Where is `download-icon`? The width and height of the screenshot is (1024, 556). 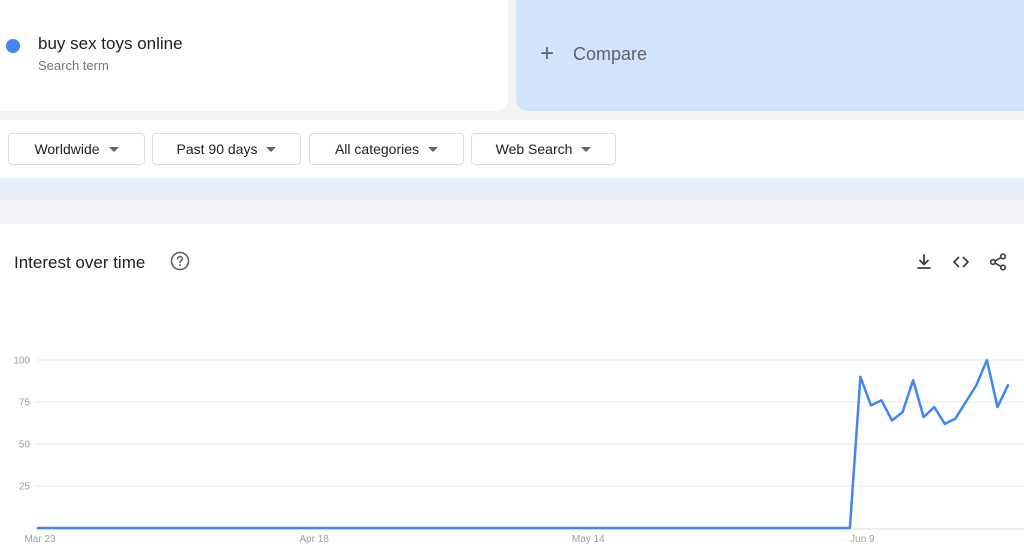 download-icon is located at coordinates (924, 262).